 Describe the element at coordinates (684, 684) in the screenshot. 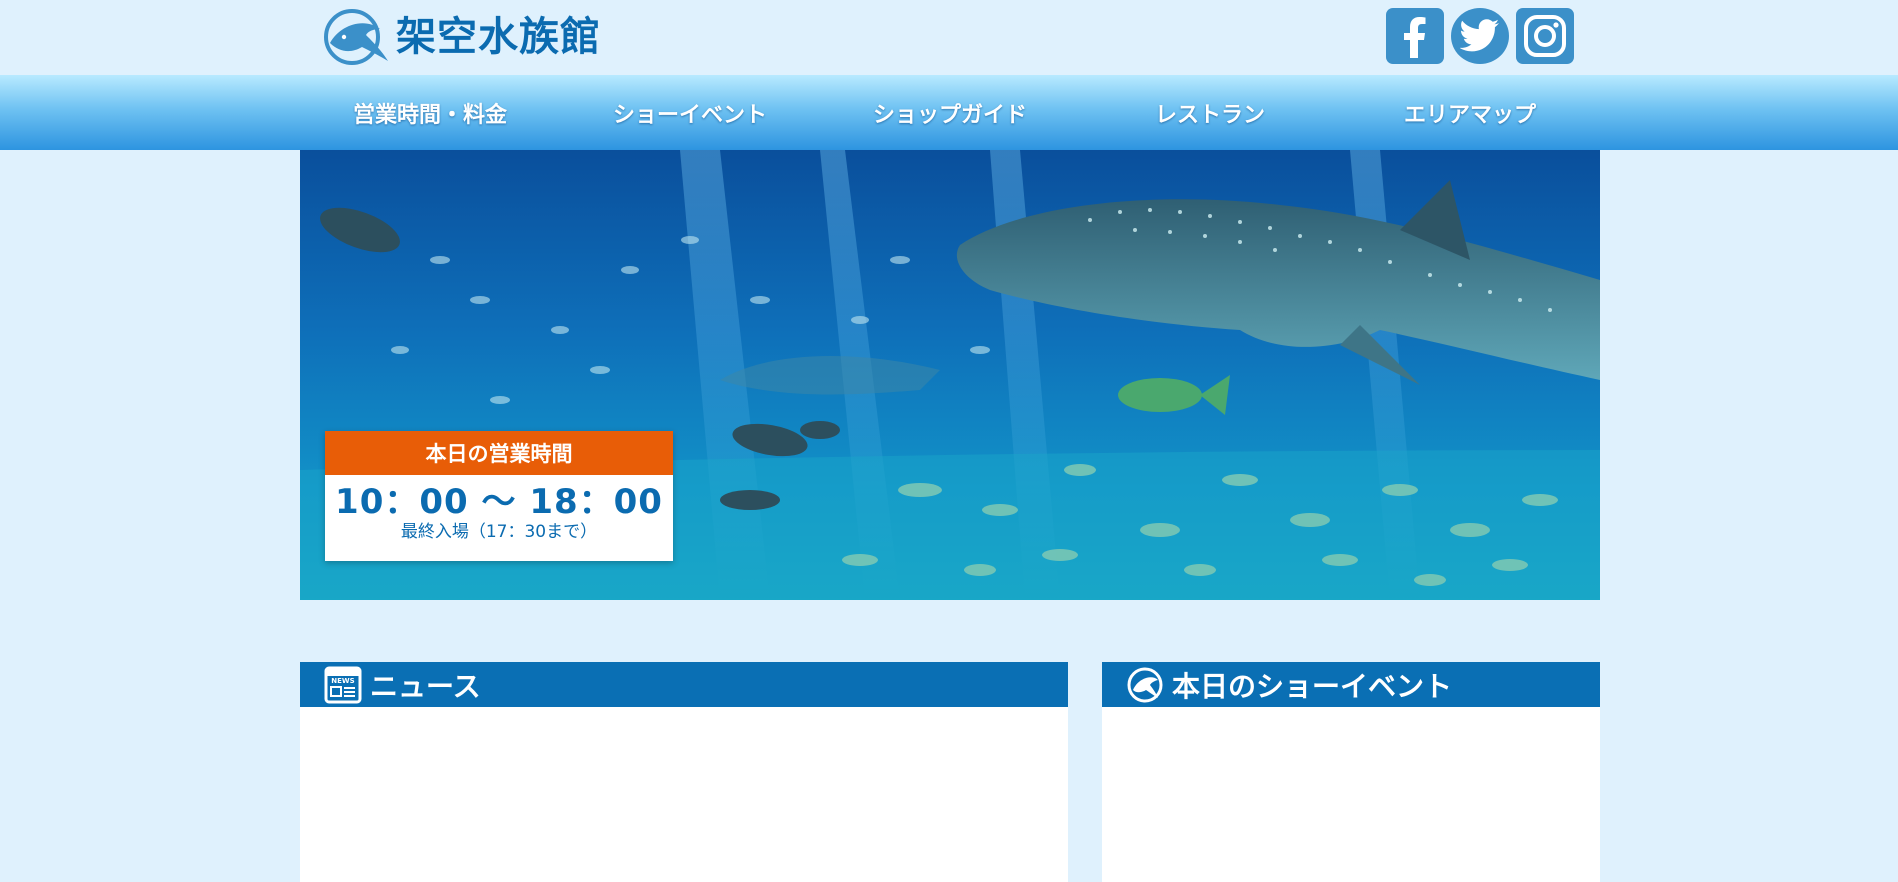

I see `news-panel-header: NEWS ニュース` at that location.